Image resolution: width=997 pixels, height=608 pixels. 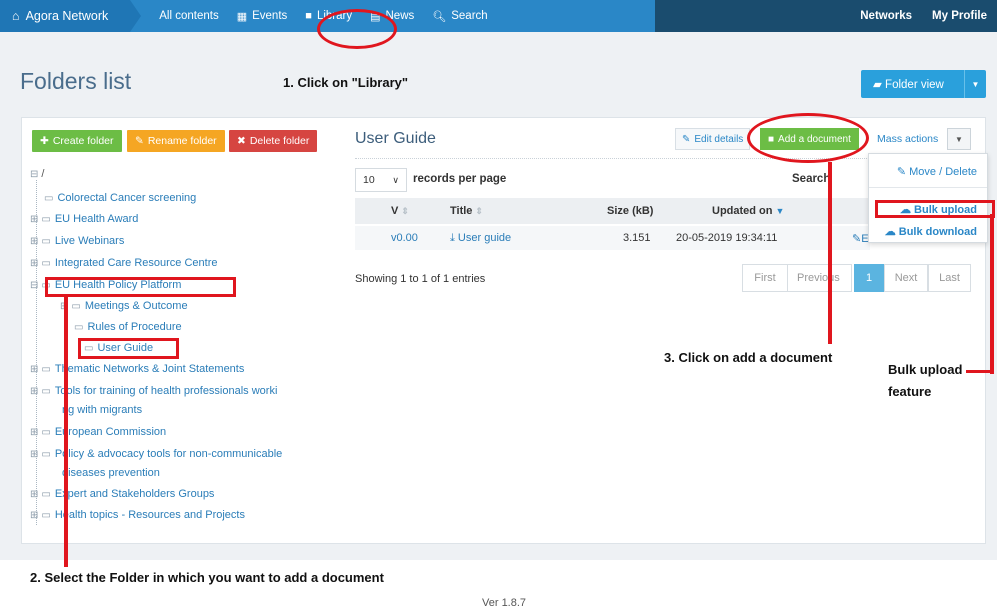 I want to click on column-updated: Updated on ▼, so click(x=748, y=211).